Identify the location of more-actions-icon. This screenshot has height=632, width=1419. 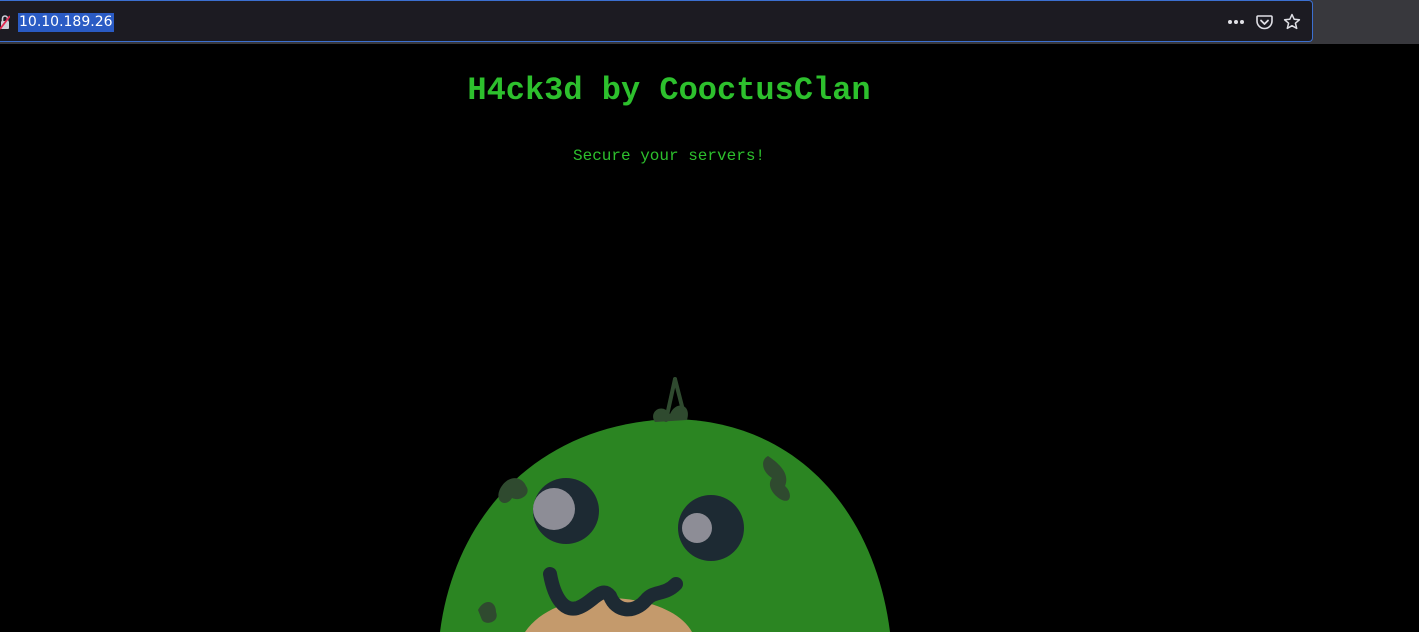
(1236, 22).